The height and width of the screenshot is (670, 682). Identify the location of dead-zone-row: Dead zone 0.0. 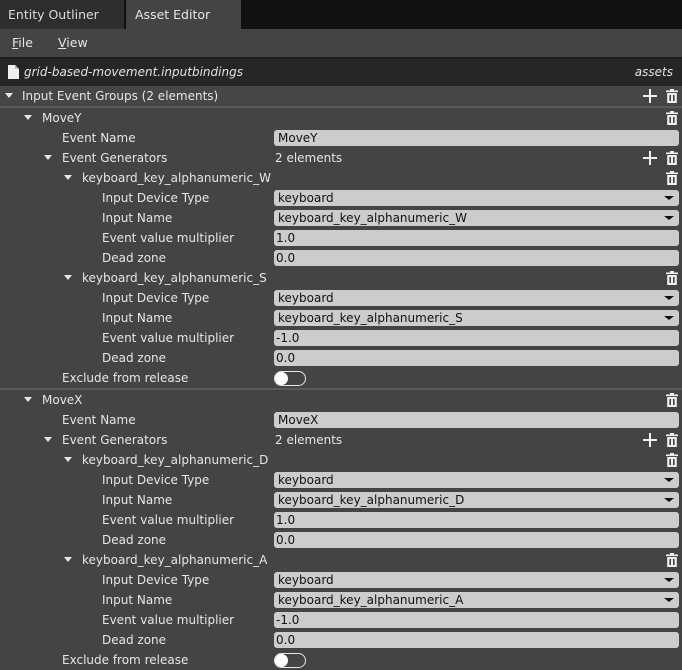
(341, 258).